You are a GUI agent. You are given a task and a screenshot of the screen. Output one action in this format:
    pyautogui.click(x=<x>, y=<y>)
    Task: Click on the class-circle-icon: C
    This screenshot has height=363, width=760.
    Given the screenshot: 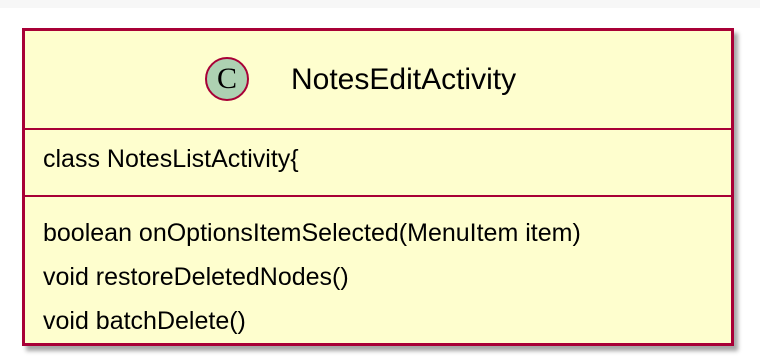 What is the action you would take?
    pyautogui.click(x=227, y=79)
    